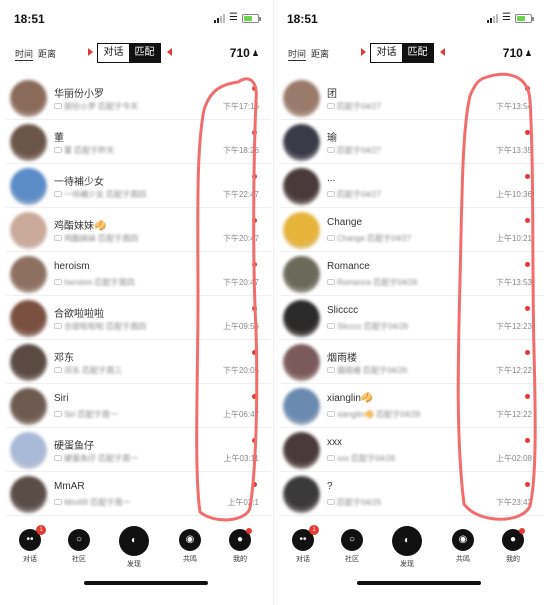 The image size is (554, 605). Describe the element at coordinates (64, 358) in the screenshot. I see `contact-name: 邓东` at that location.